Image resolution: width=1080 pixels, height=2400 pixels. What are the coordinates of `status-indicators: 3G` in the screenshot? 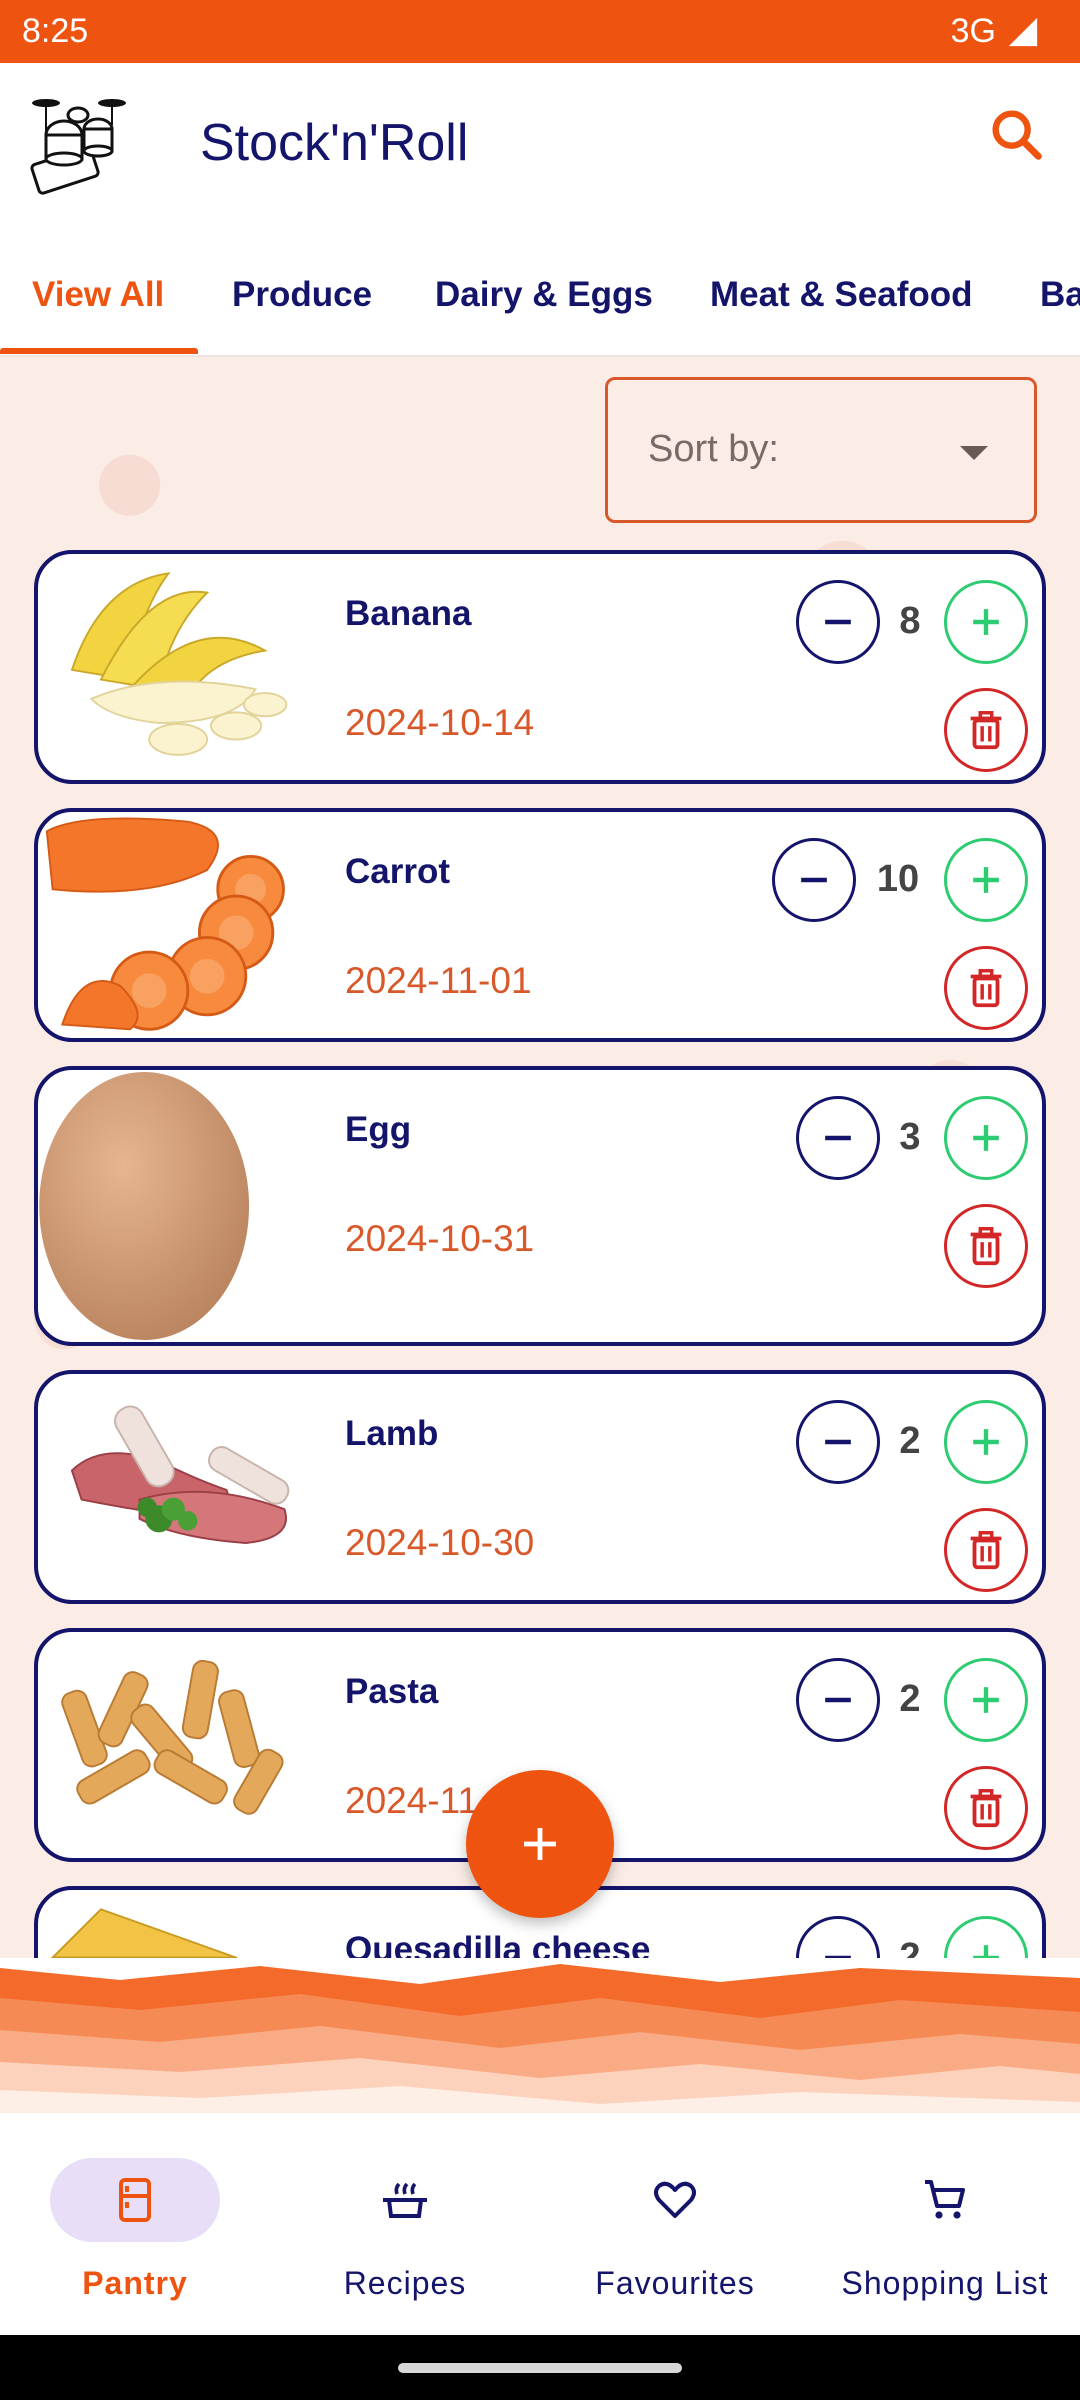 It's located at (995, 31).